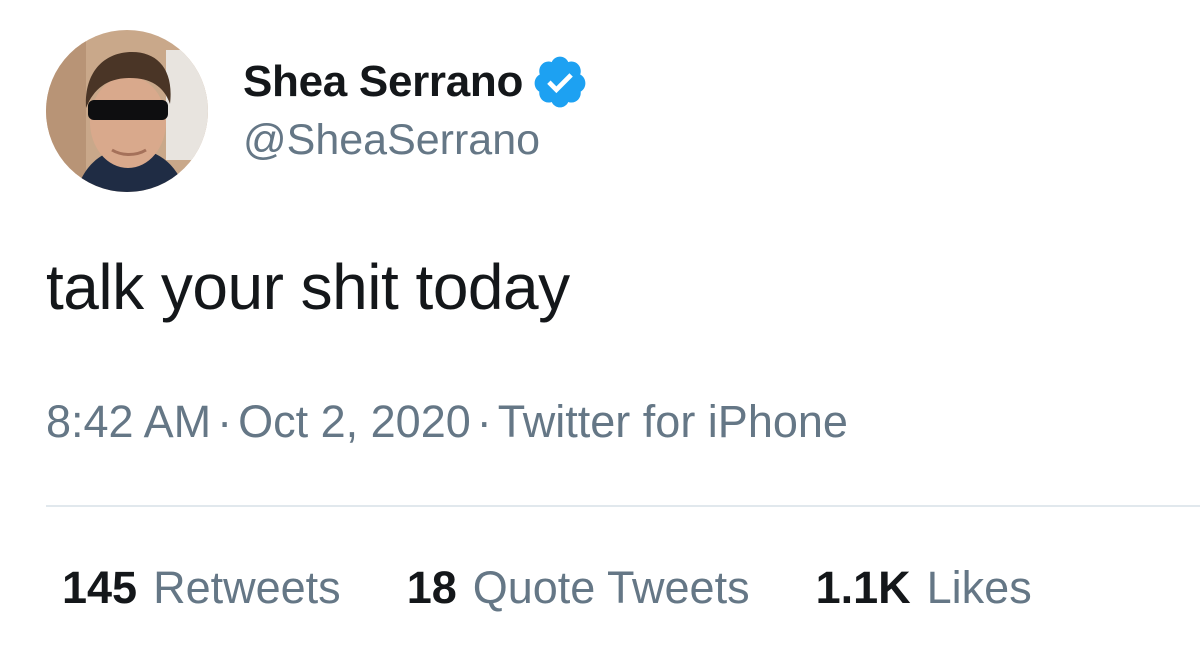 The height and width of the screenshot is (669, 1200). What do you see at coordinates (611, 587) in the screenshot?
I see `quote-tweets-label: Quote Tweets` at bounding box center [611, 587].